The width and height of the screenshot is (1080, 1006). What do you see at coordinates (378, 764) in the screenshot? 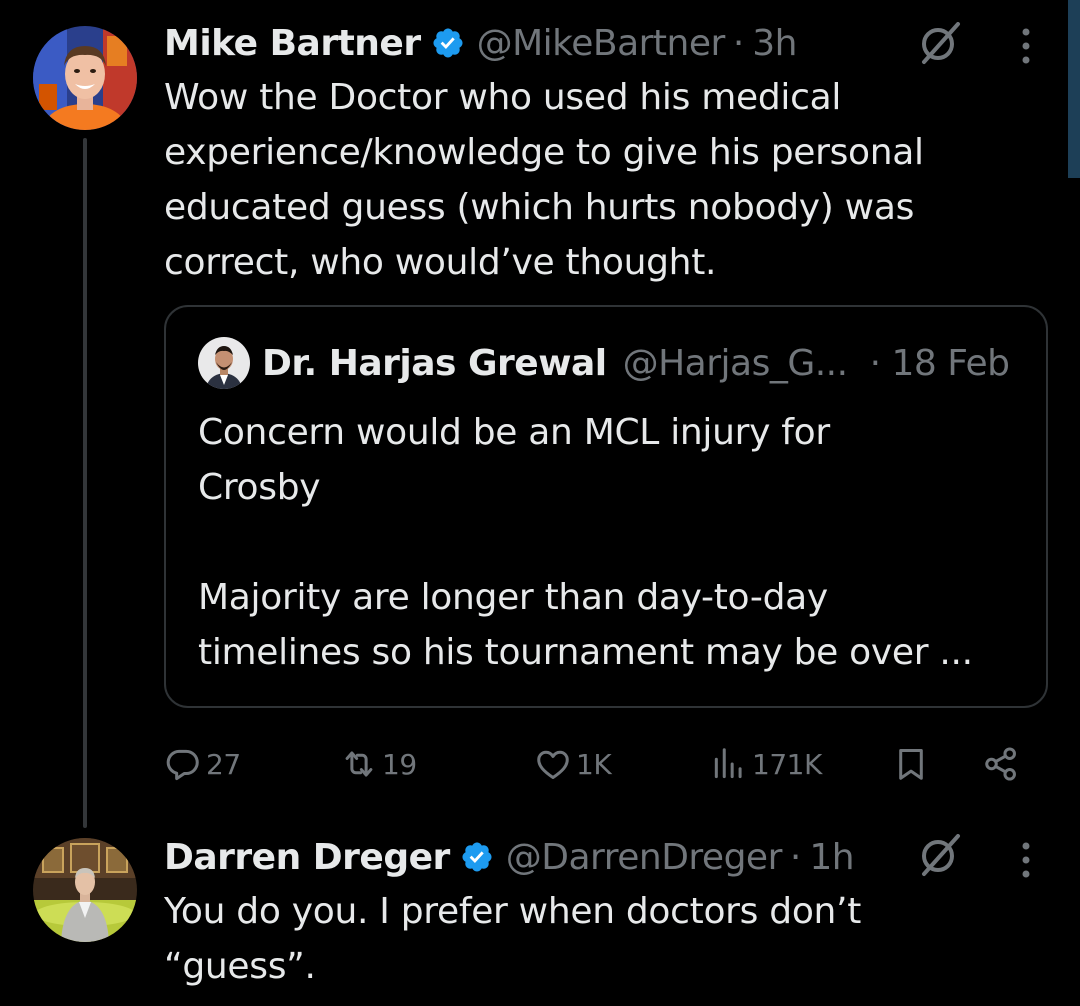
I see `repost-button: 19` at bounding box center [378, 764].